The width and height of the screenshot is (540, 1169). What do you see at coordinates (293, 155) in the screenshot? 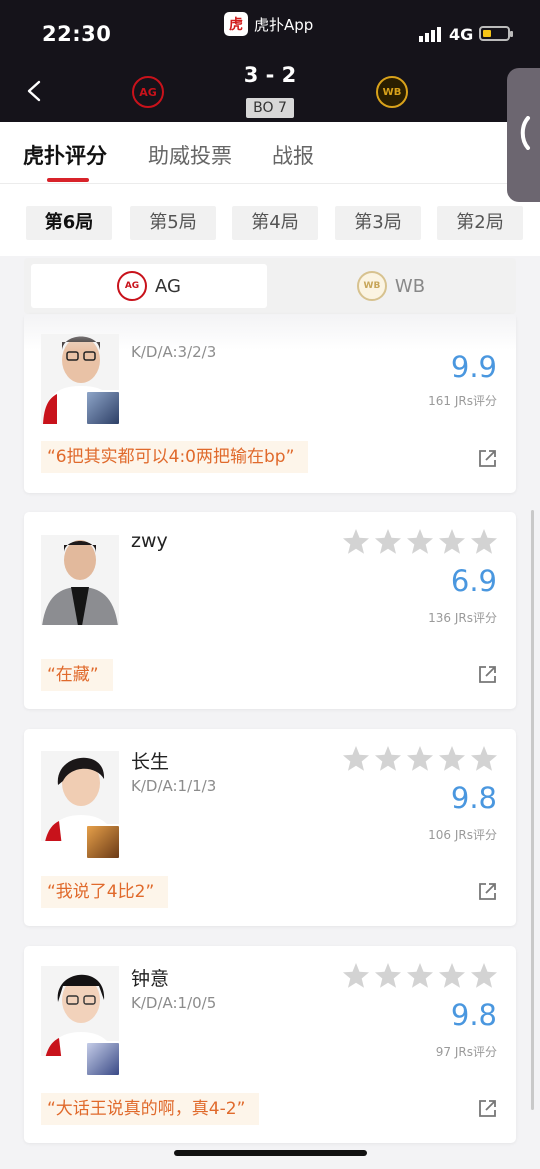
I see `tab-report: 战报` at bounding box center [293, 155].